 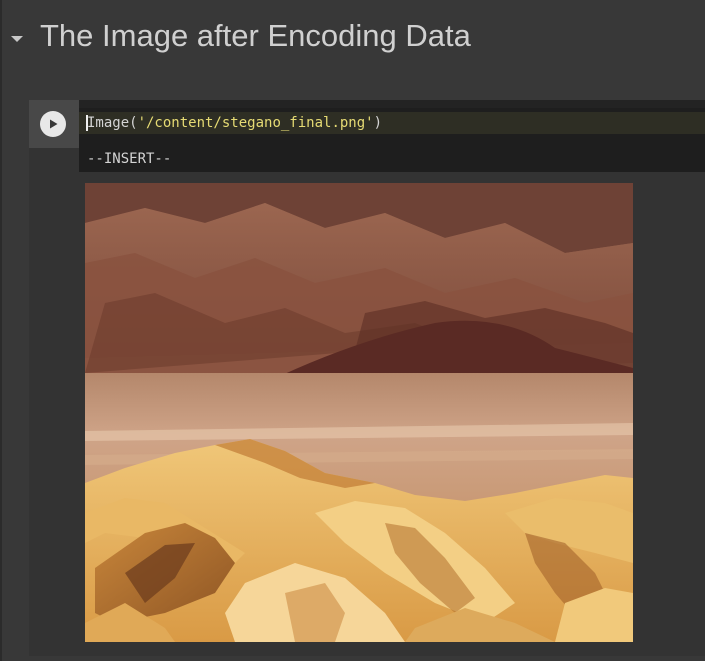 I want to click on code-function: Image(, so click(x=112, y=123).